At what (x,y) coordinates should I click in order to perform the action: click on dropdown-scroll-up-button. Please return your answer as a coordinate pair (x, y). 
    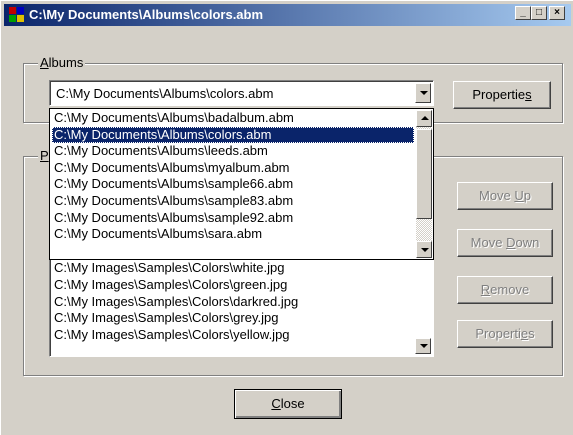
    Looking at the image, I should click on (424, 118).